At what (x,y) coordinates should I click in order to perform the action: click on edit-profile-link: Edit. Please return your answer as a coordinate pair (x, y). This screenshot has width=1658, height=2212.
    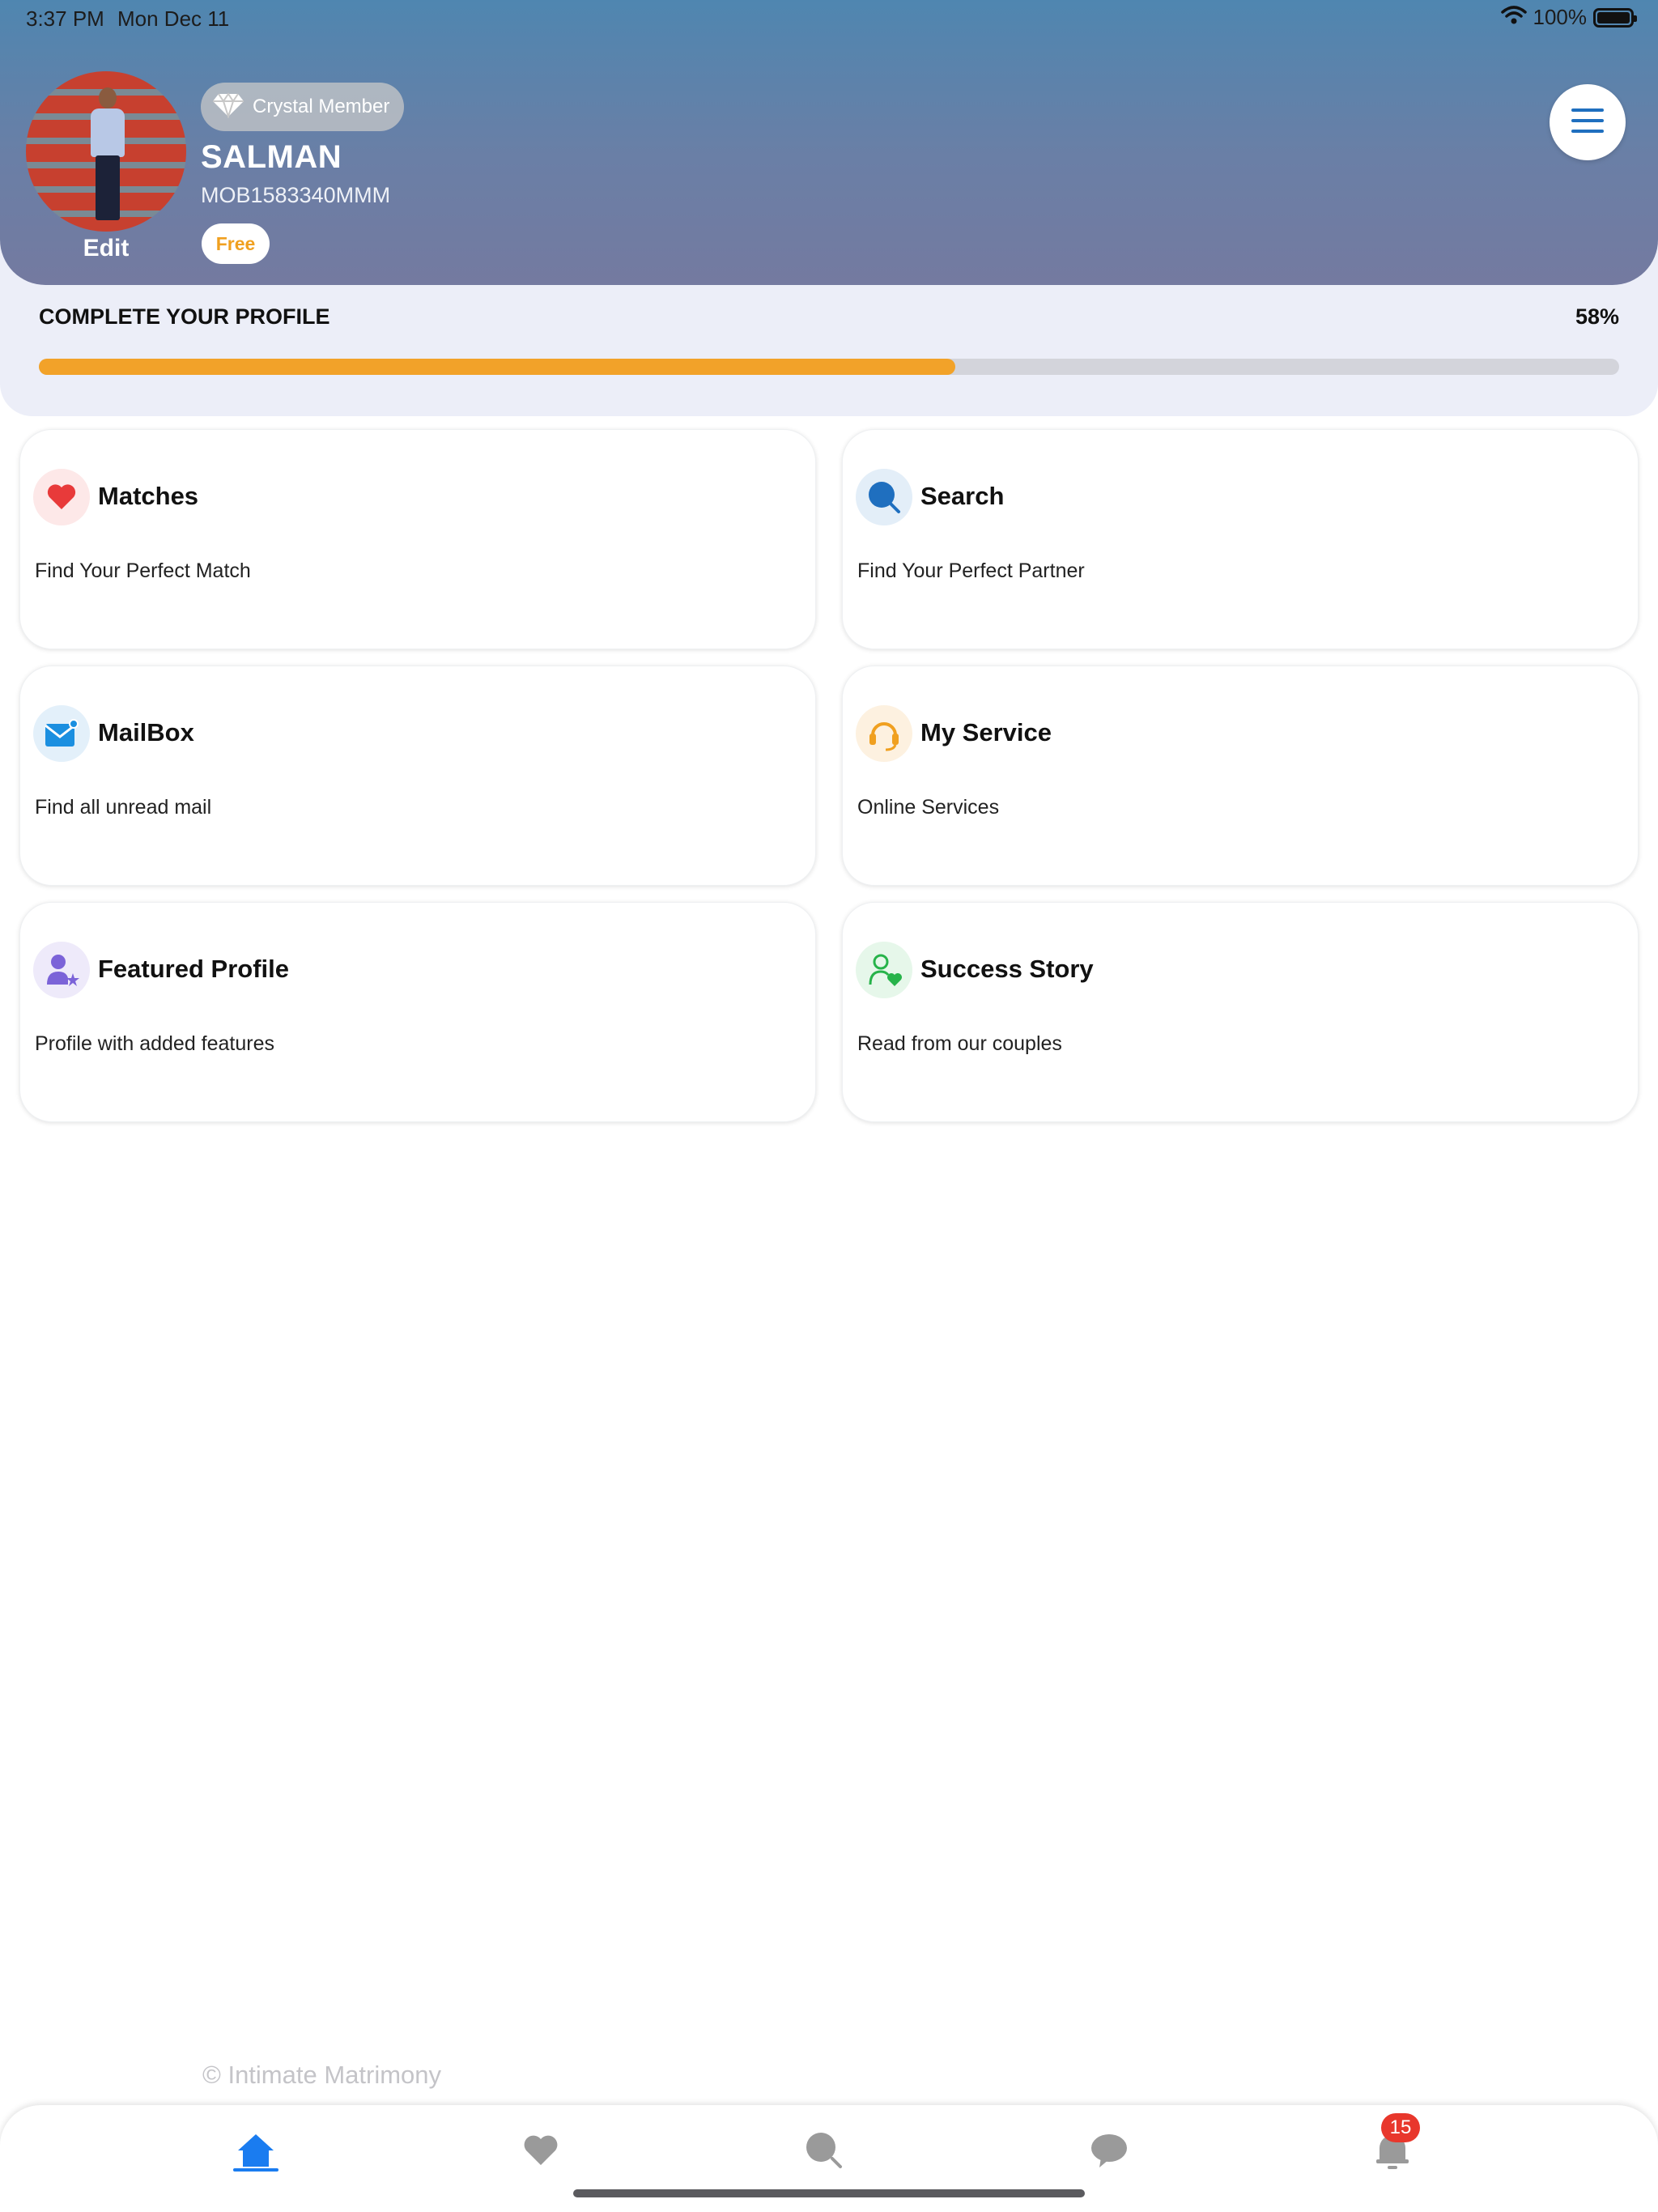
    Looking at the image, I should click on (106, 249).